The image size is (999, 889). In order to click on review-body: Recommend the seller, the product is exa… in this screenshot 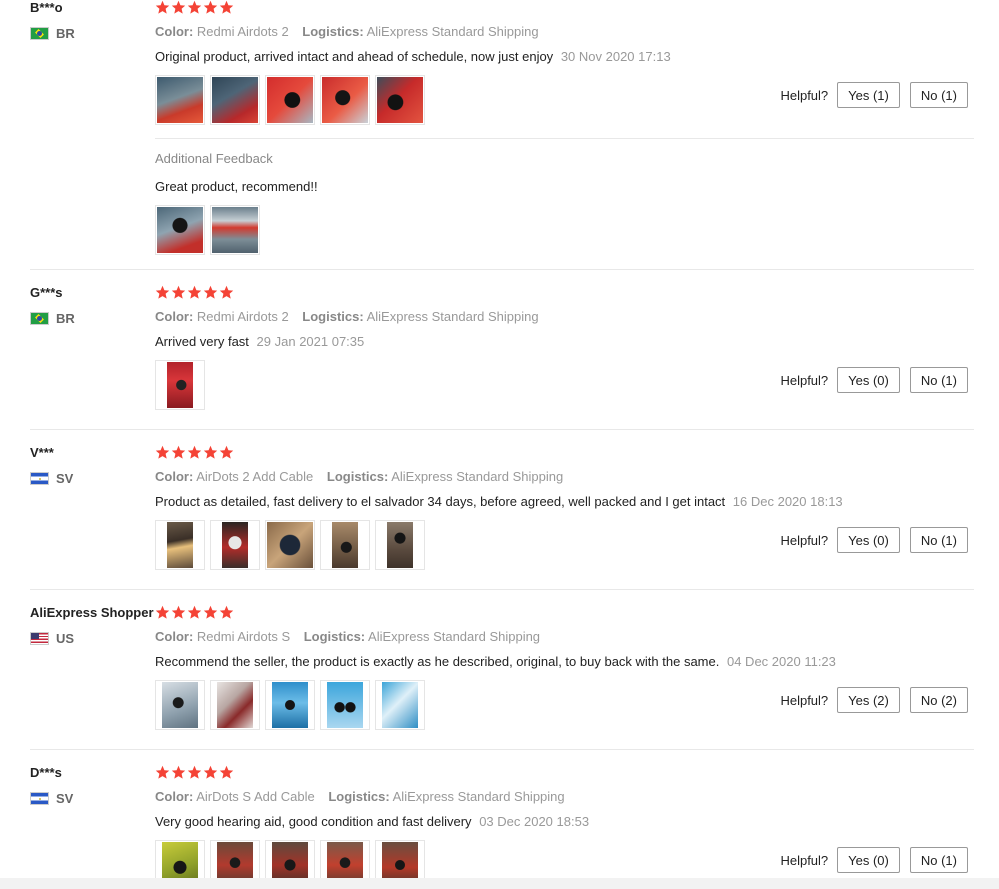, I will do `click(495, 661)`.